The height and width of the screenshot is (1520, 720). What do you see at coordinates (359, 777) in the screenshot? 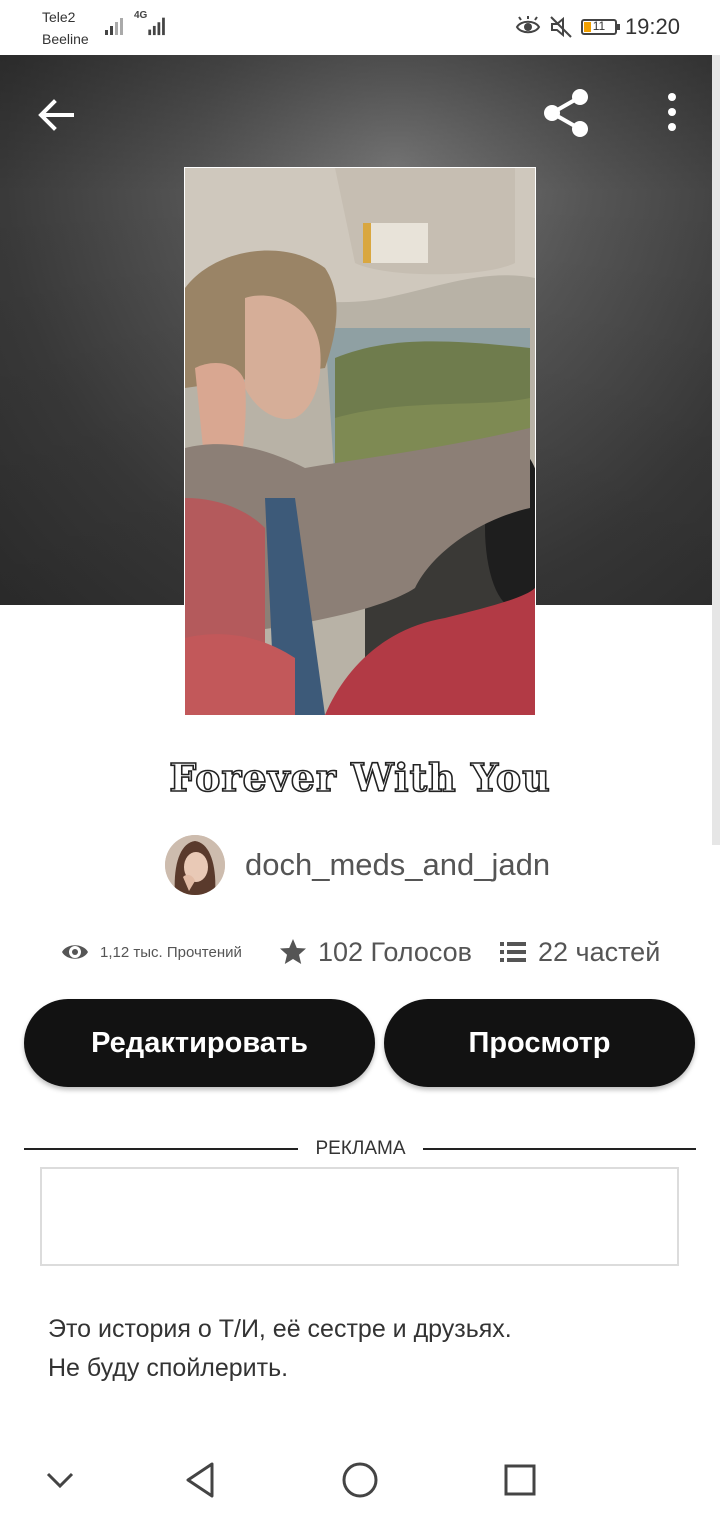
I see `story-title: Forever With You` at bounding box center [359, 777].